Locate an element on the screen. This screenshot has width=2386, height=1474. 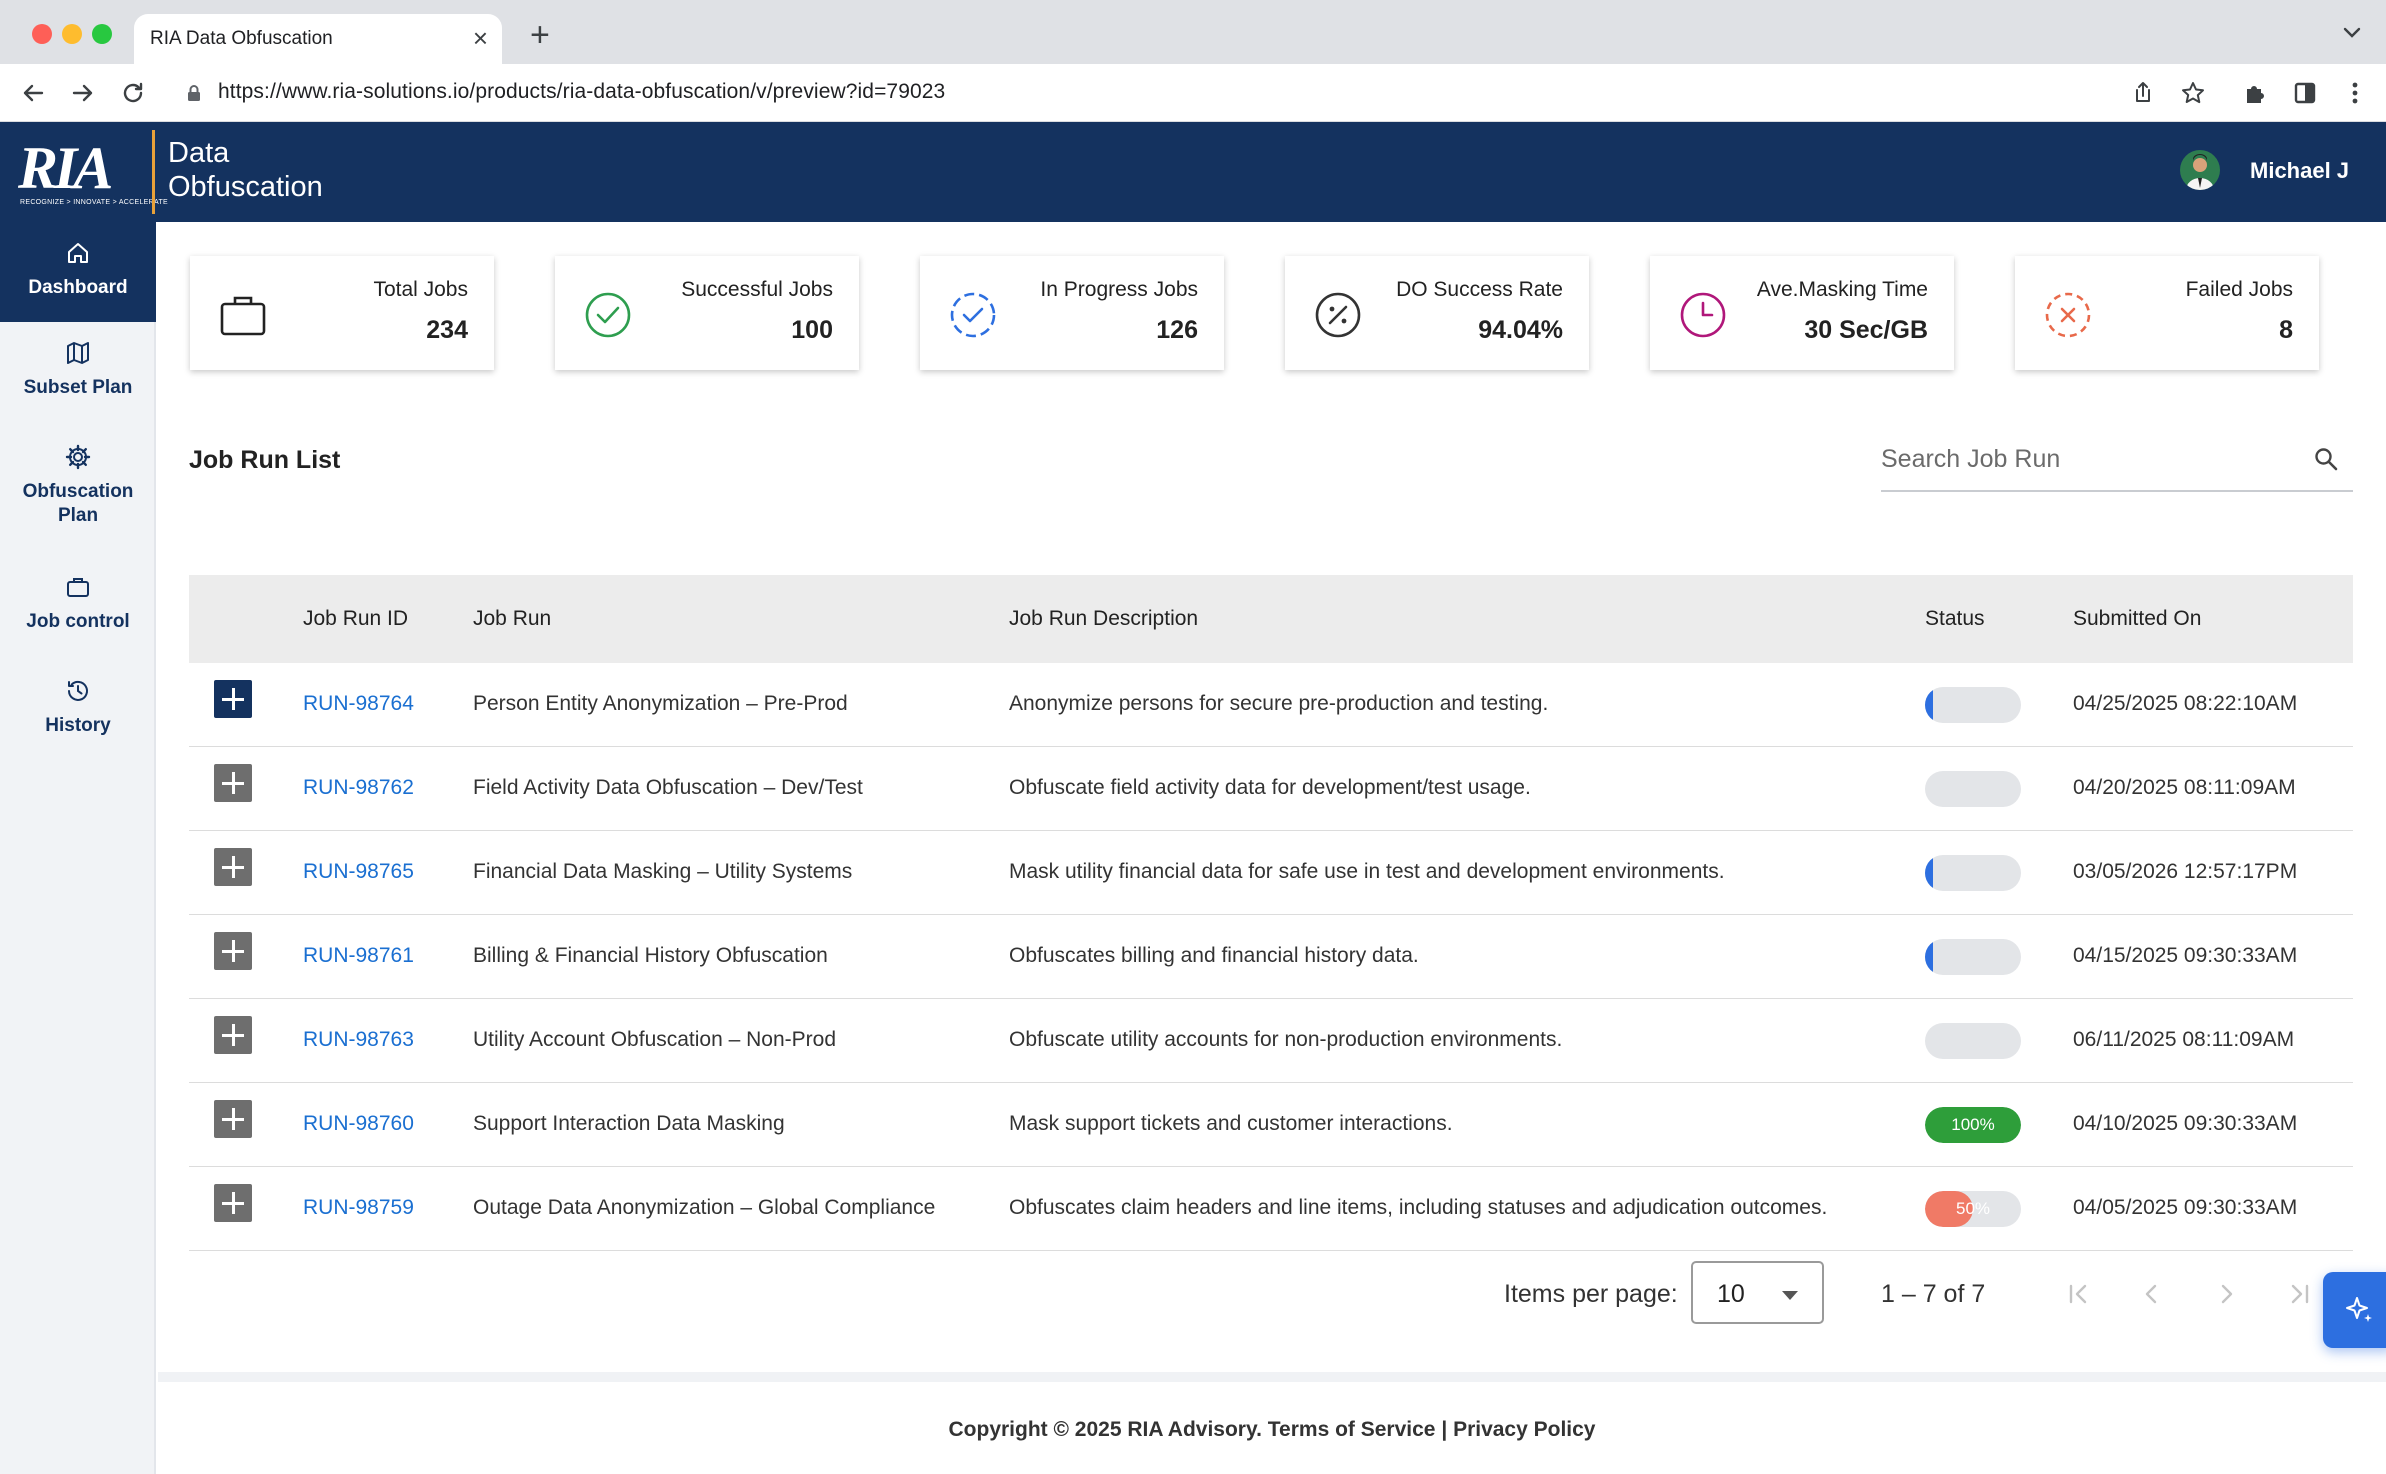
new-tab-icon: + is located at coordinates (540, 35).